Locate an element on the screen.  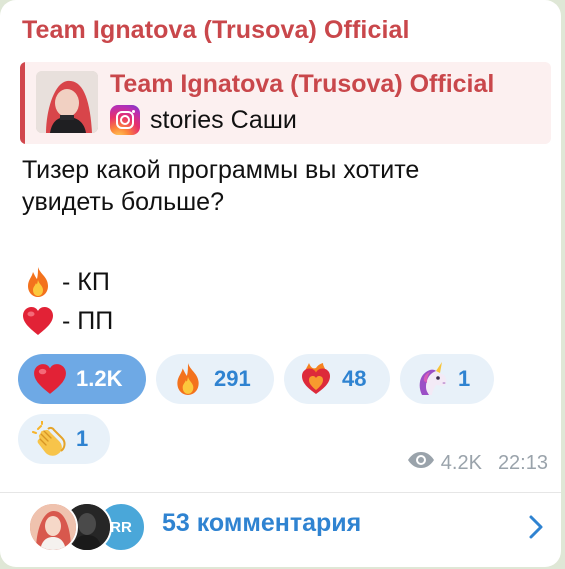
reply-subtitle-row: stories Саши is located at coordinates (203, 120).